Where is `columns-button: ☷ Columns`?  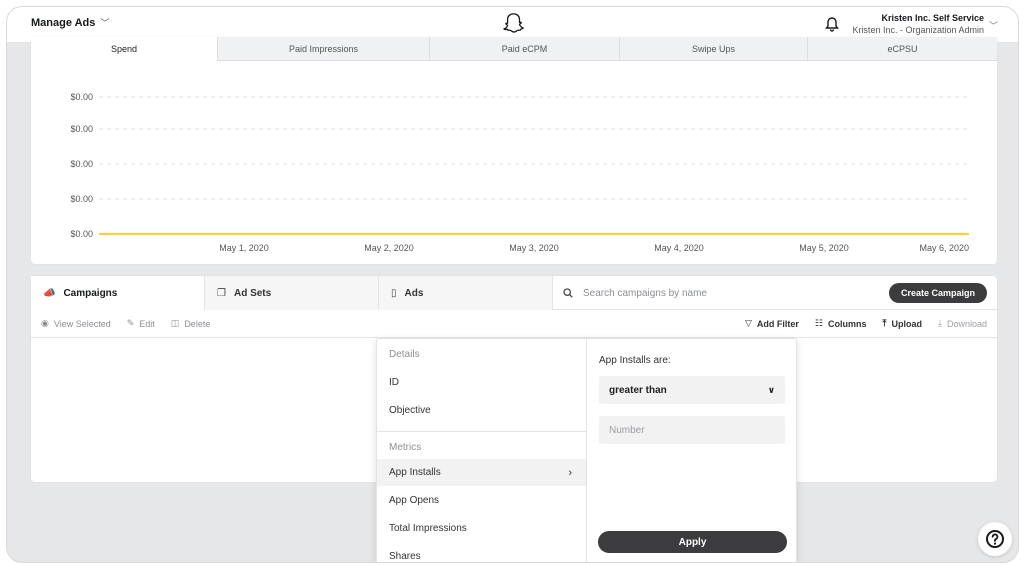
columns-button: ☷ Columns is located at coordinates (841, 323).